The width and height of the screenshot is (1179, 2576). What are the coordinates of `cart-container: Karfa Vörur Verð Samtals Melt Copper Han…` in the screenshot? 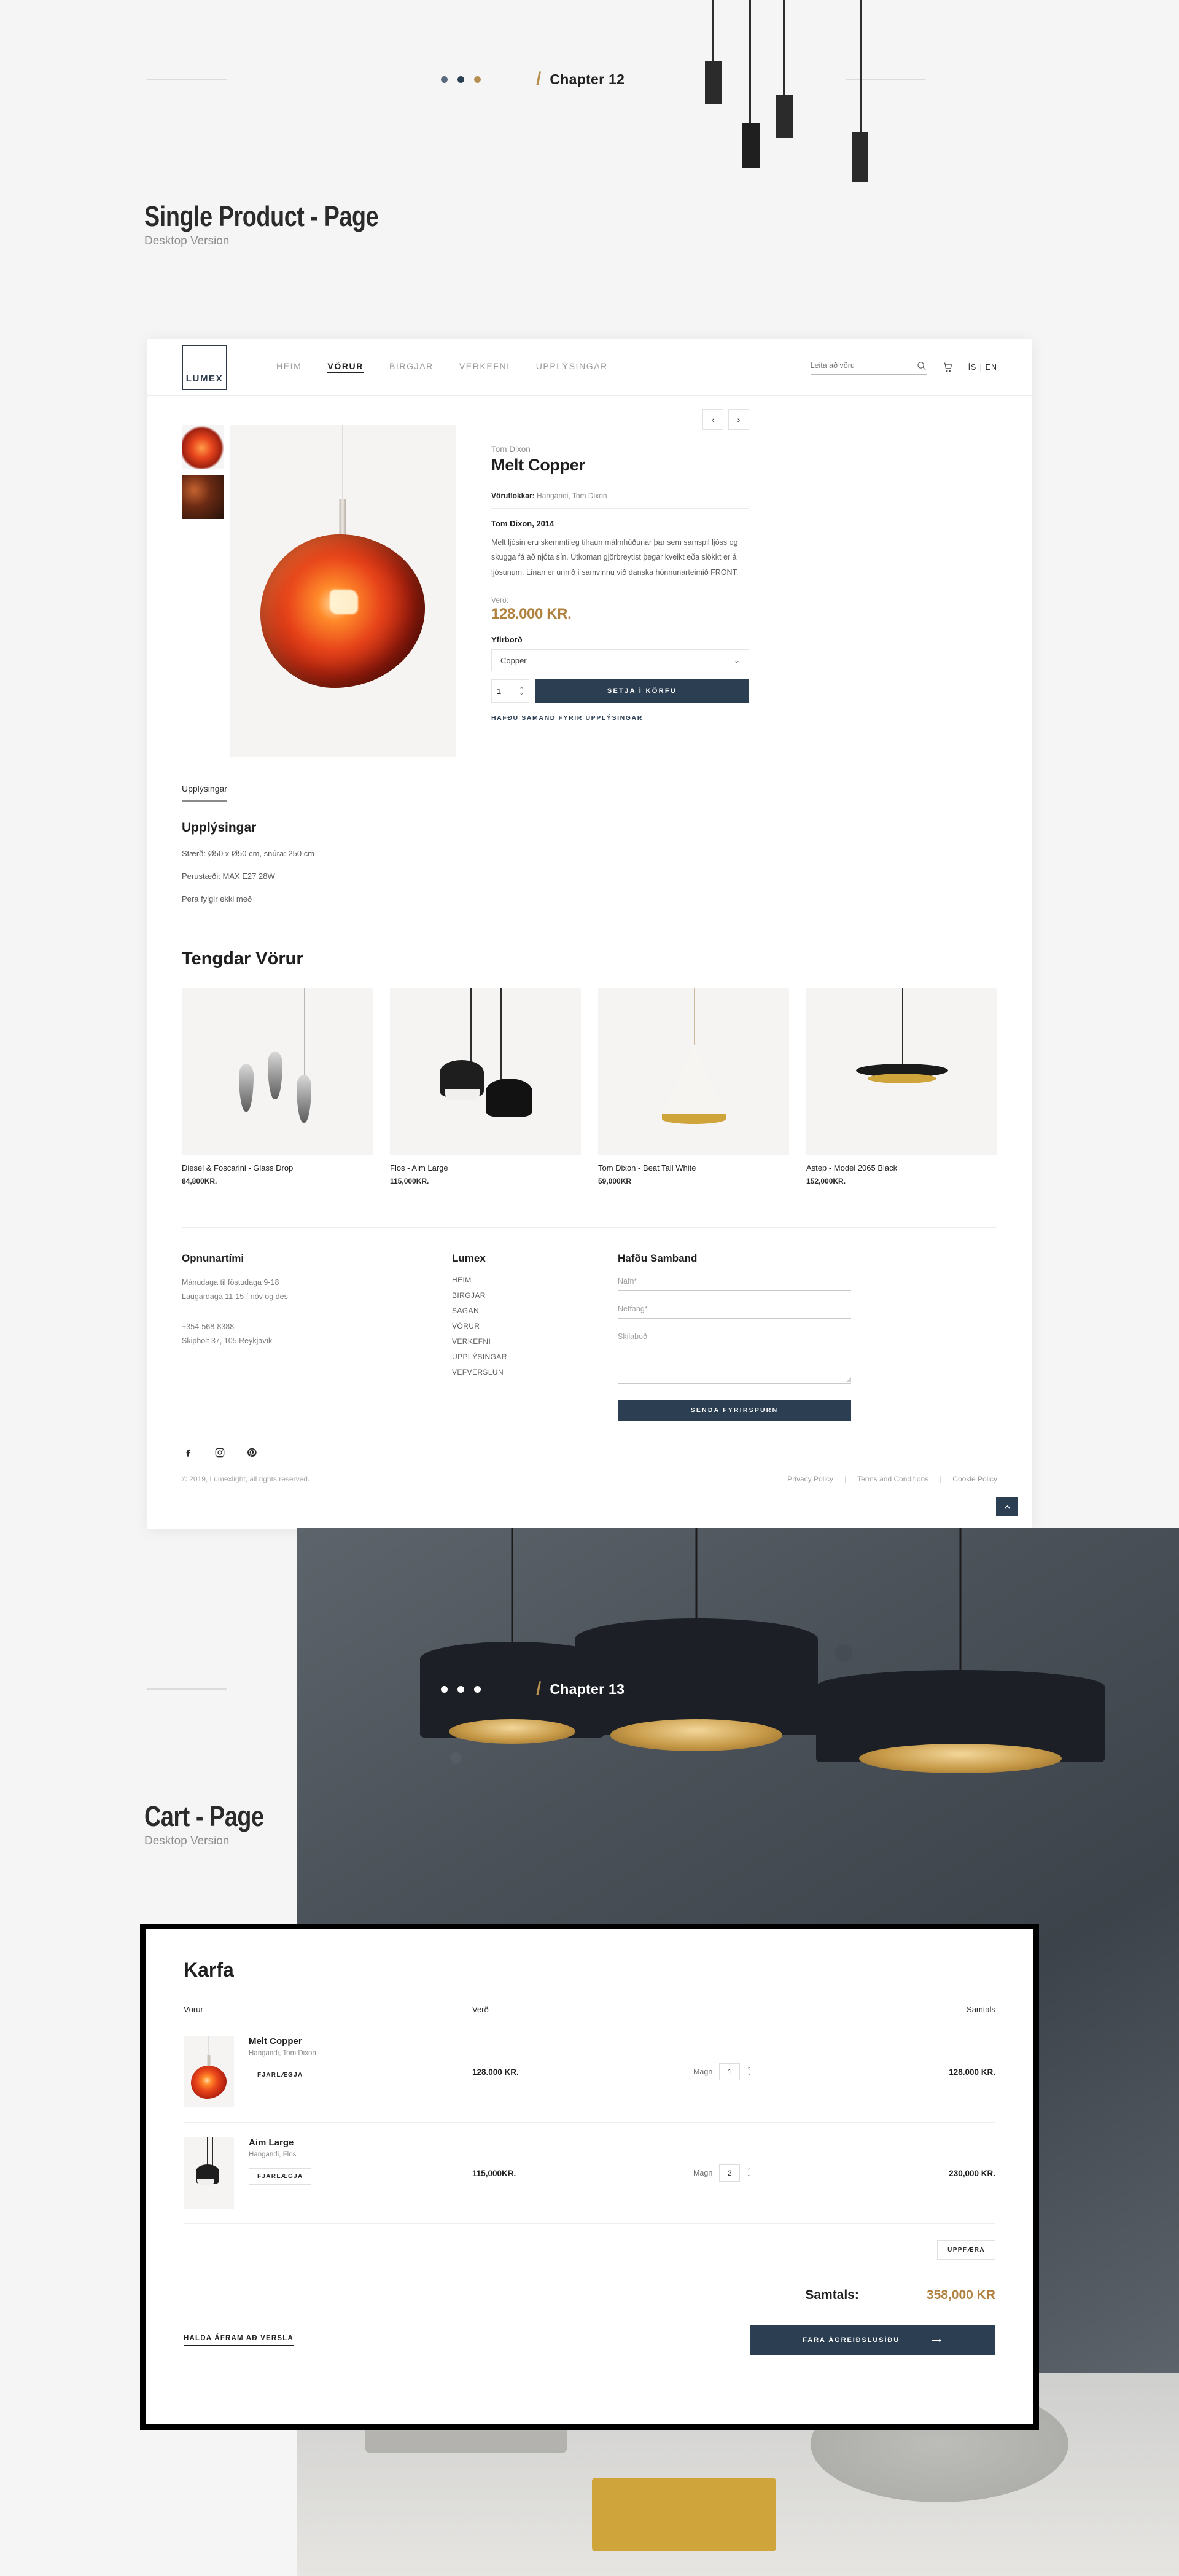 It's located at (589, 2157).